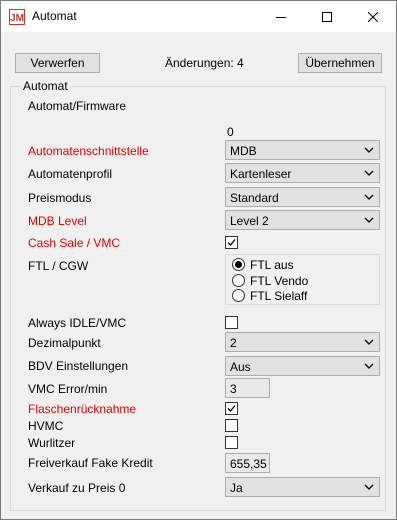 The height and width of the screenshot is (520, 397). I want to click on cashsale-checkbox, so click(231, 242).